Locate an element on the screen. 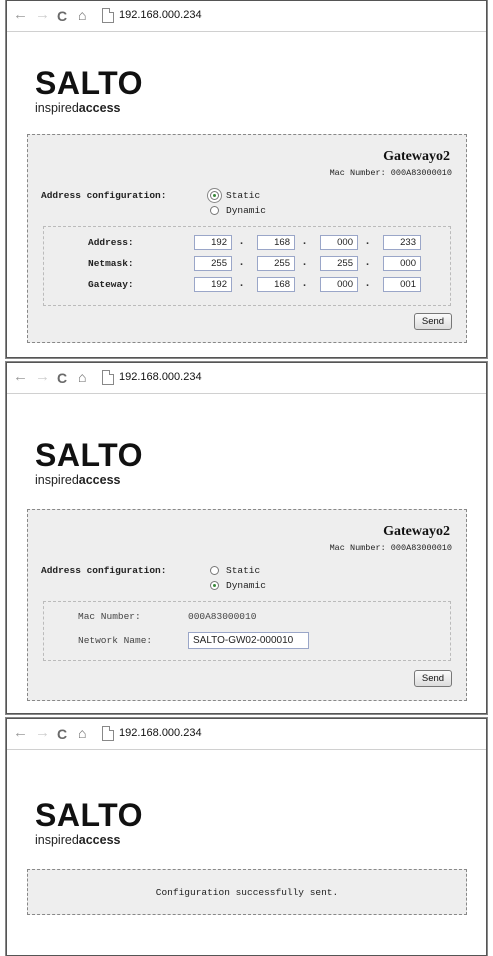  netmask-octet-2: 255 is located at coordinates (276, 263).